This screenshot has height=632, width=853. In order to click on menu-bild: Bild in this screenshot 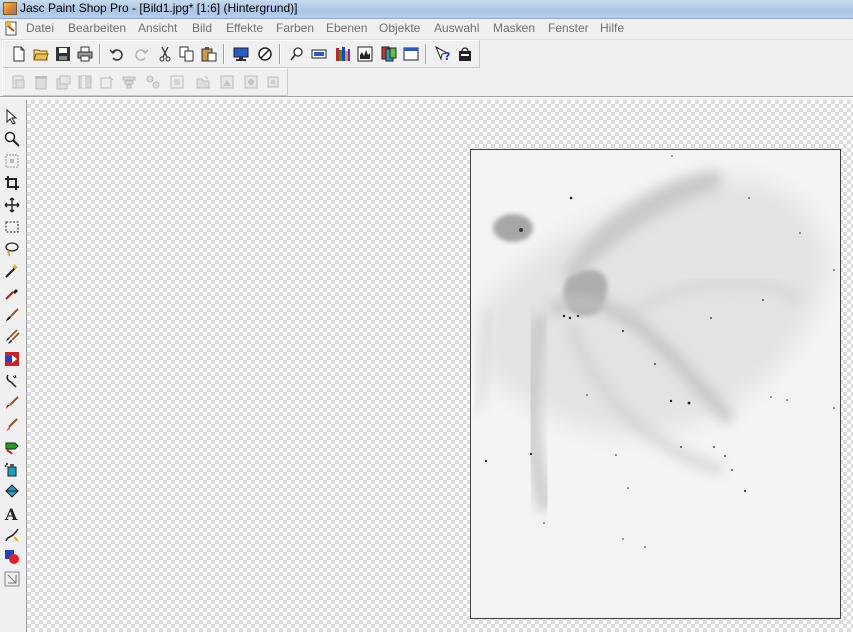, I will do `click(202, 28)`.